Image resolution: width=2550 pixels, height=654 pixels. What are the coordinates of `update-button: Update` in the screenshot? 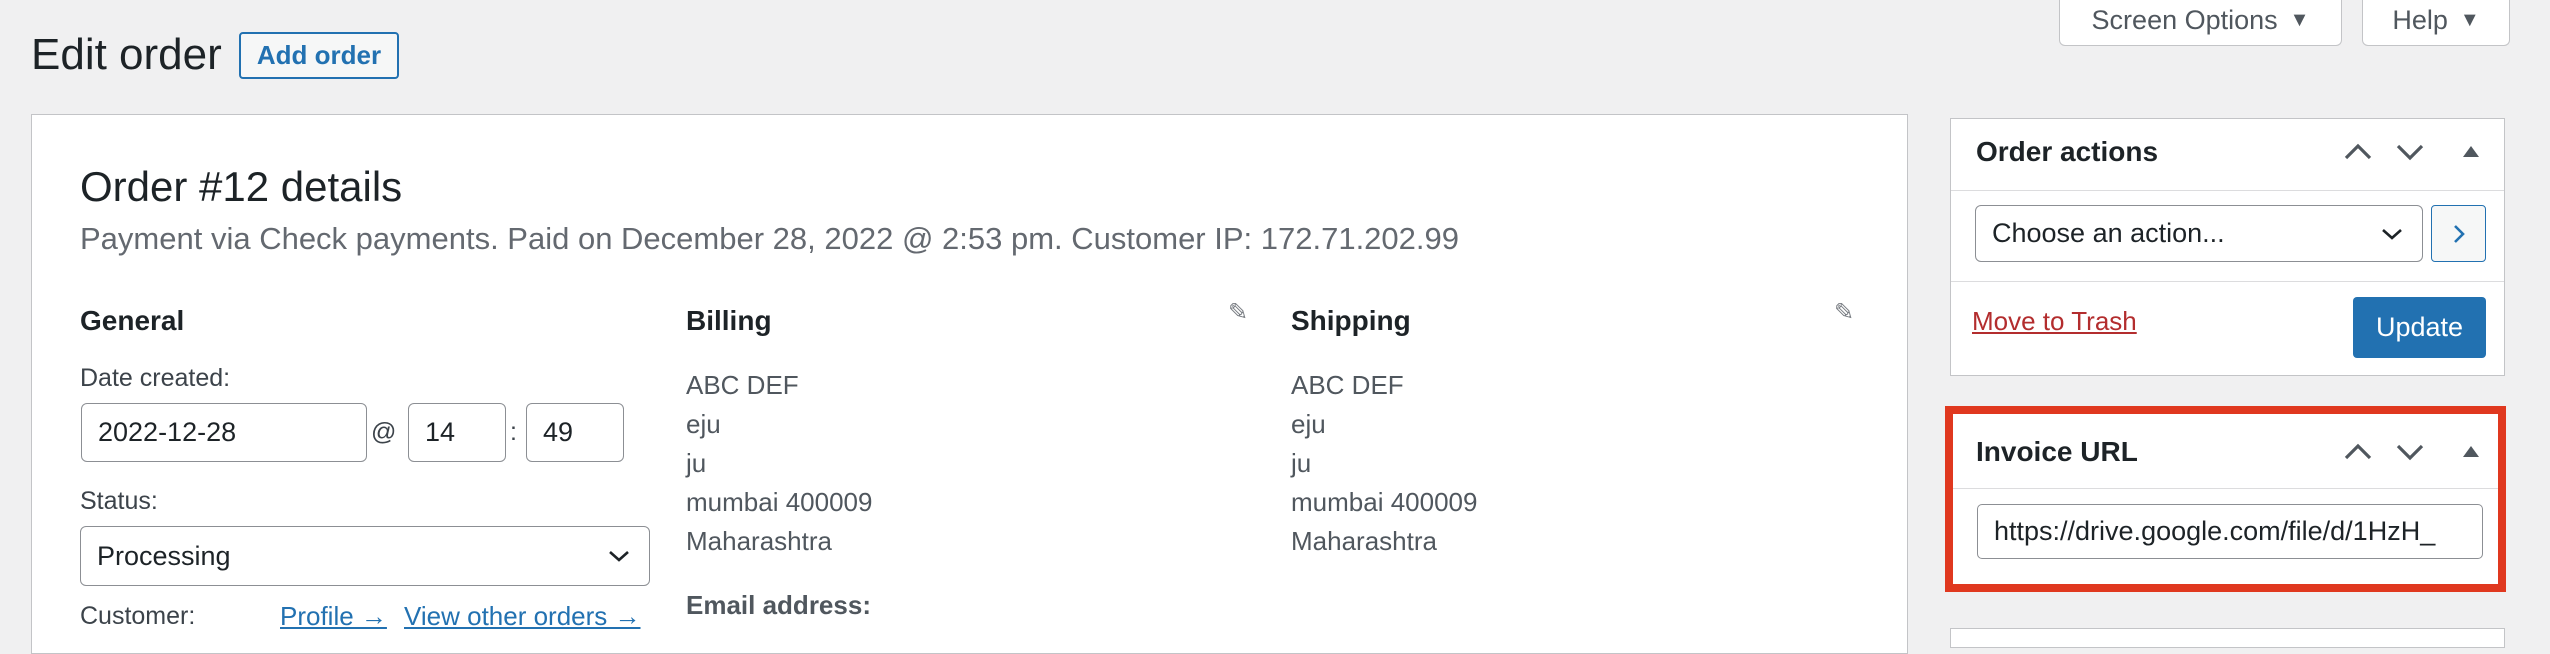 It's located at (2419, 327).